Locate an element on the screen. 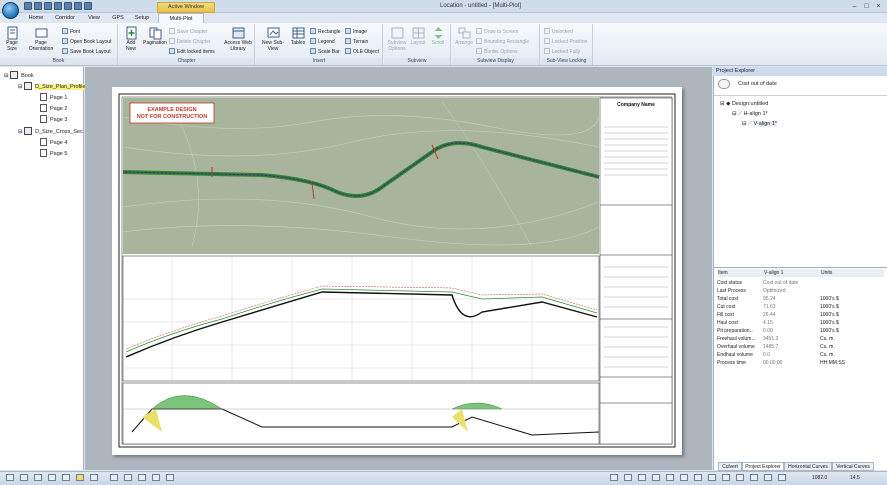  subview-options-button: Subview Options is located at coordinates (397, 39).